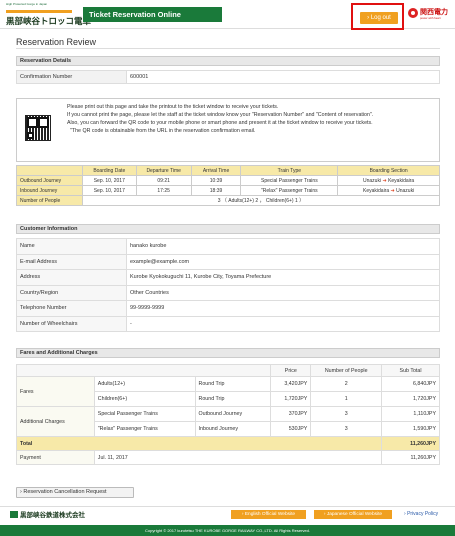 This screenshot has height=536, width=455. What do you see at coordinates (410, 457) in the screenshot?
I see `payment-value: 11,260JPY` at bounding box center [410, 457].